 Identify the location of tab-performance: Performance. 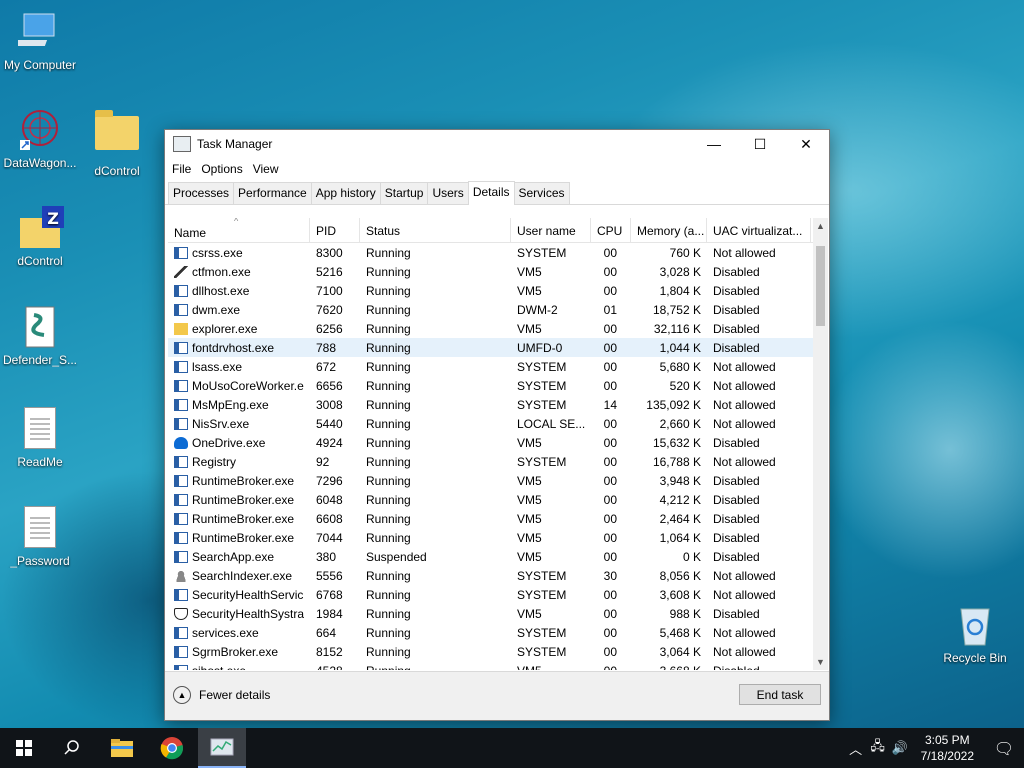
(272, 193).